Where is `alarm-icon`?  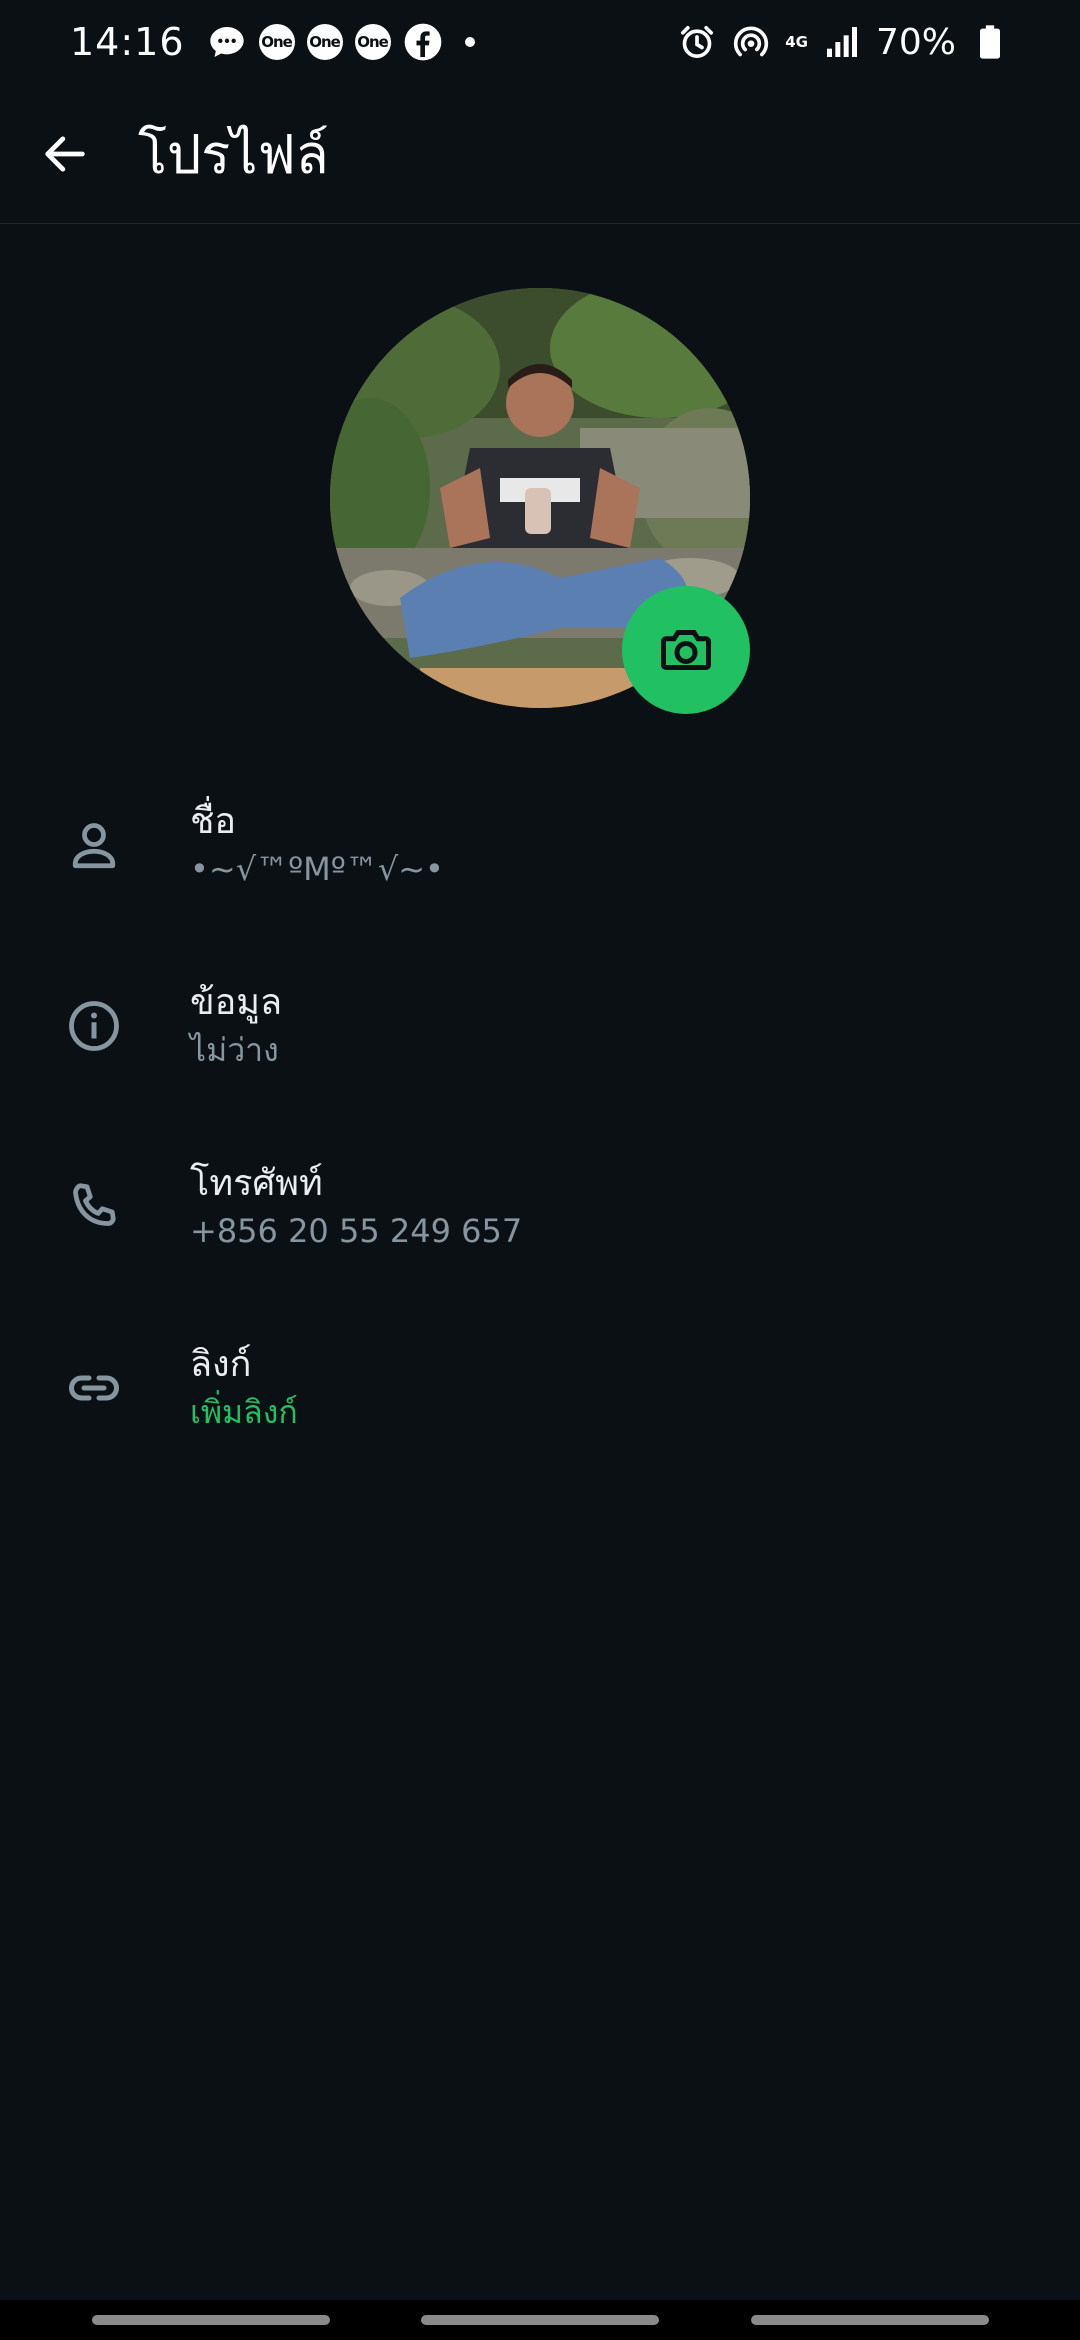
alarm-icon is located at coordinates (697, 42).